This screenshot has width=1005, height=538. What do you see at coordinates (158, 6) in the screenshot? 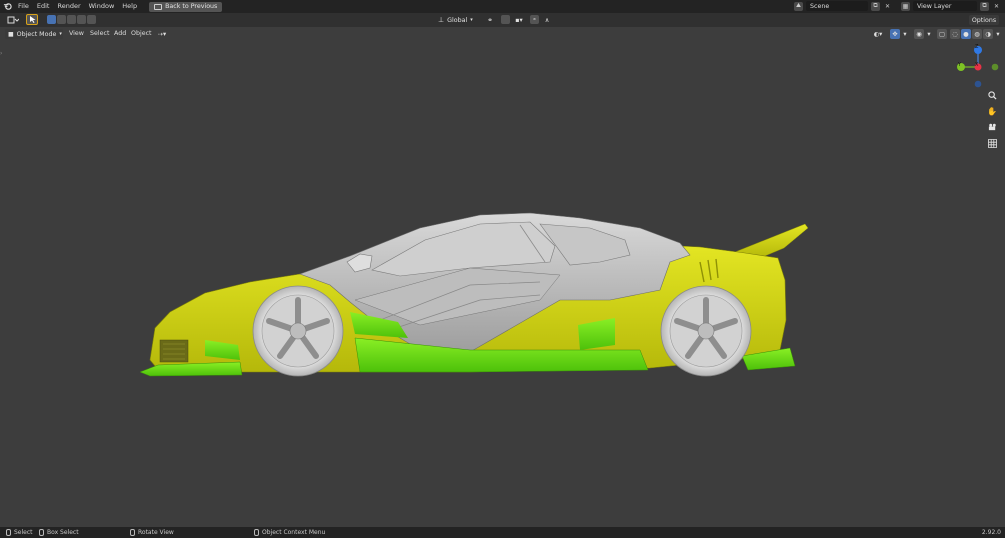
I see `screen-icon` at bounding box center [158, 6].